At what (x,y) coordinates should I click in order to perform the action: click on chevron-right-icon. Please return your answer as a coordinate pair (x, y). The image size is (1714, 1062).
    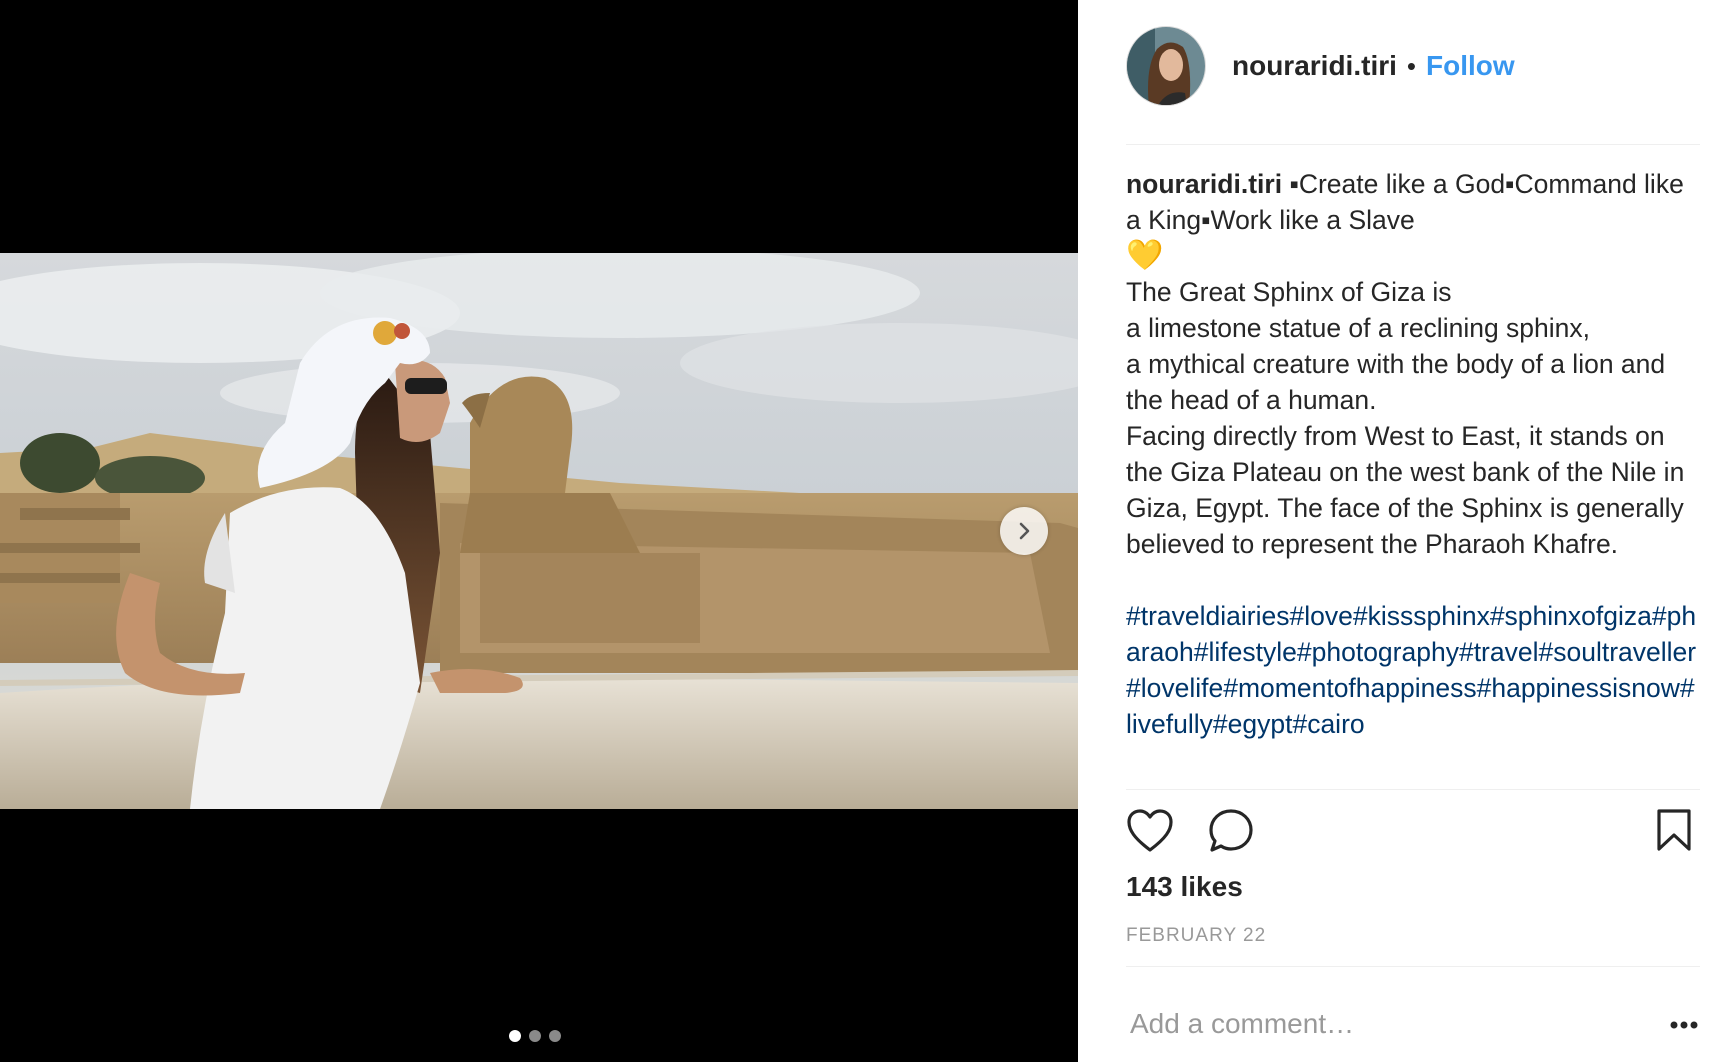
    Looking at the image, I should click on (1024, 531).